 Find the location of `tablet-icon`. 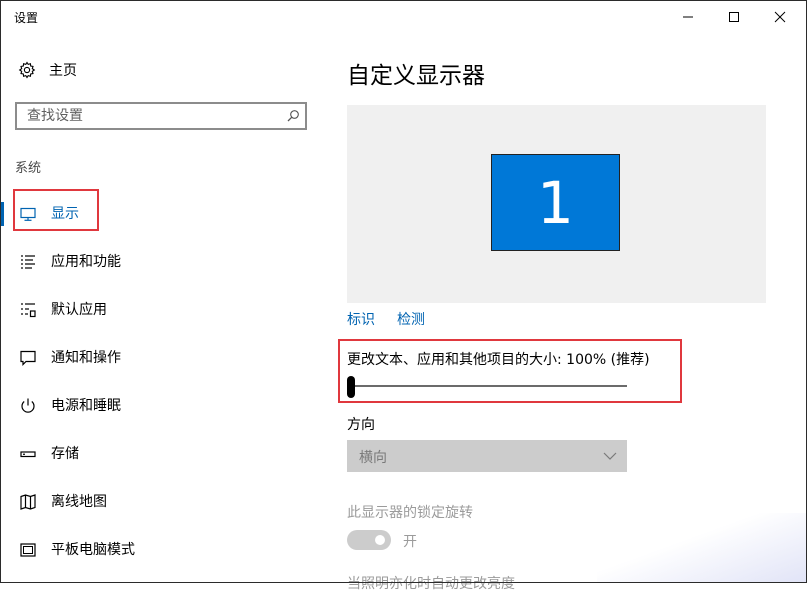

tablet-icon is located at coordinates (28, 550).